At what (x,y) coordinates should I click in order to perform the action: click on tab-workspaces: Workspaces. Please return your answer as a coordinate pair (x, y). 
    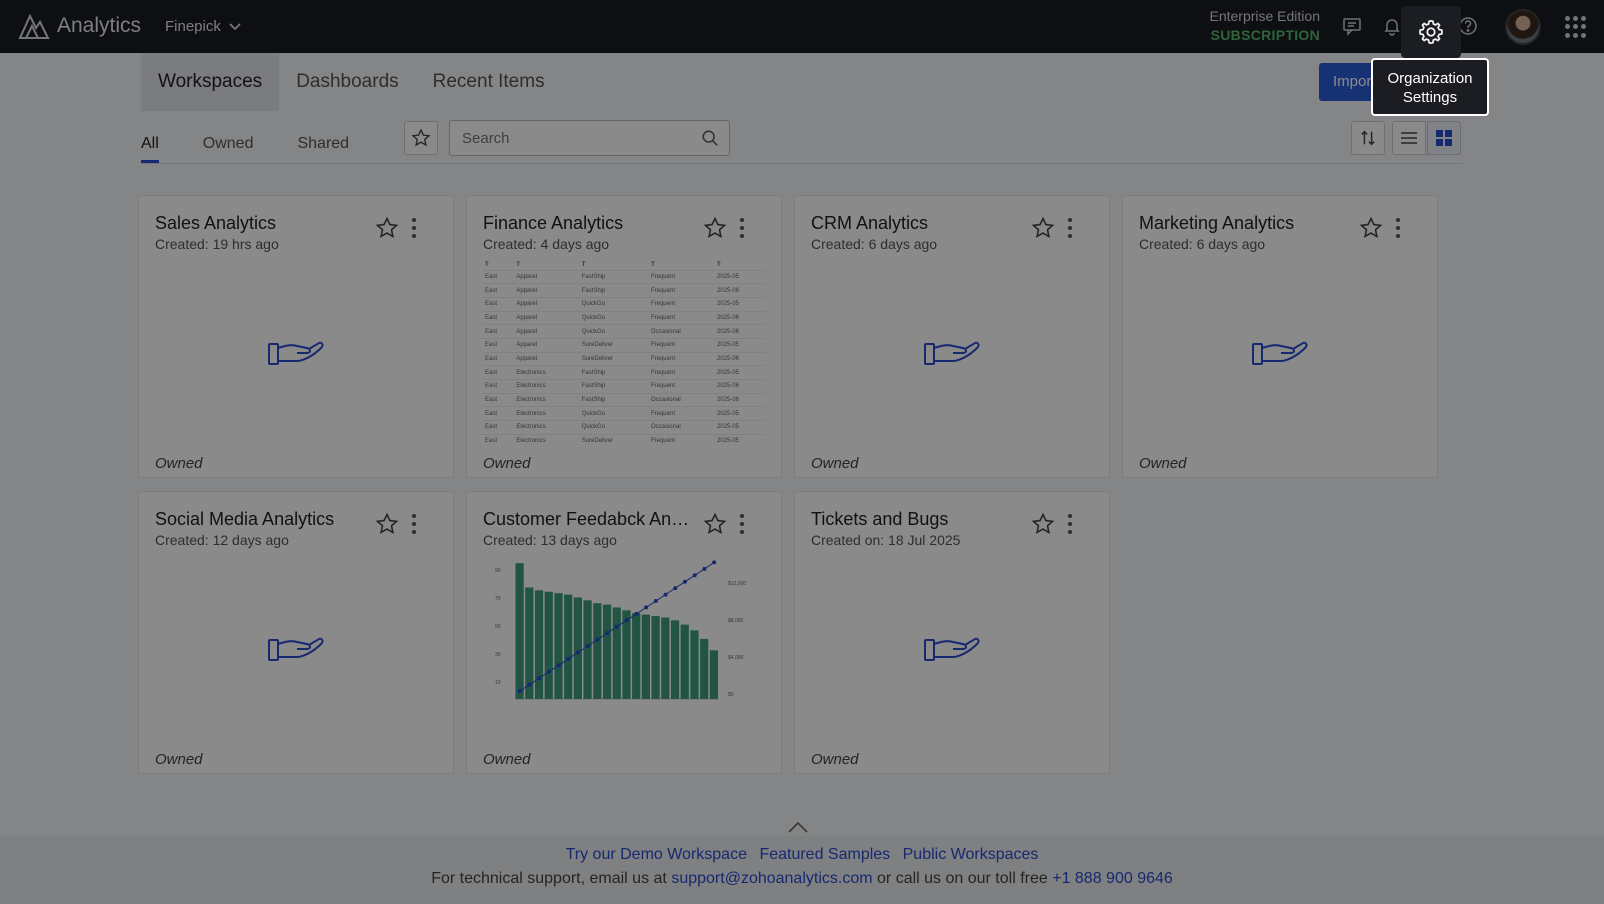
    Looking at the image, I should click on (210, 82).